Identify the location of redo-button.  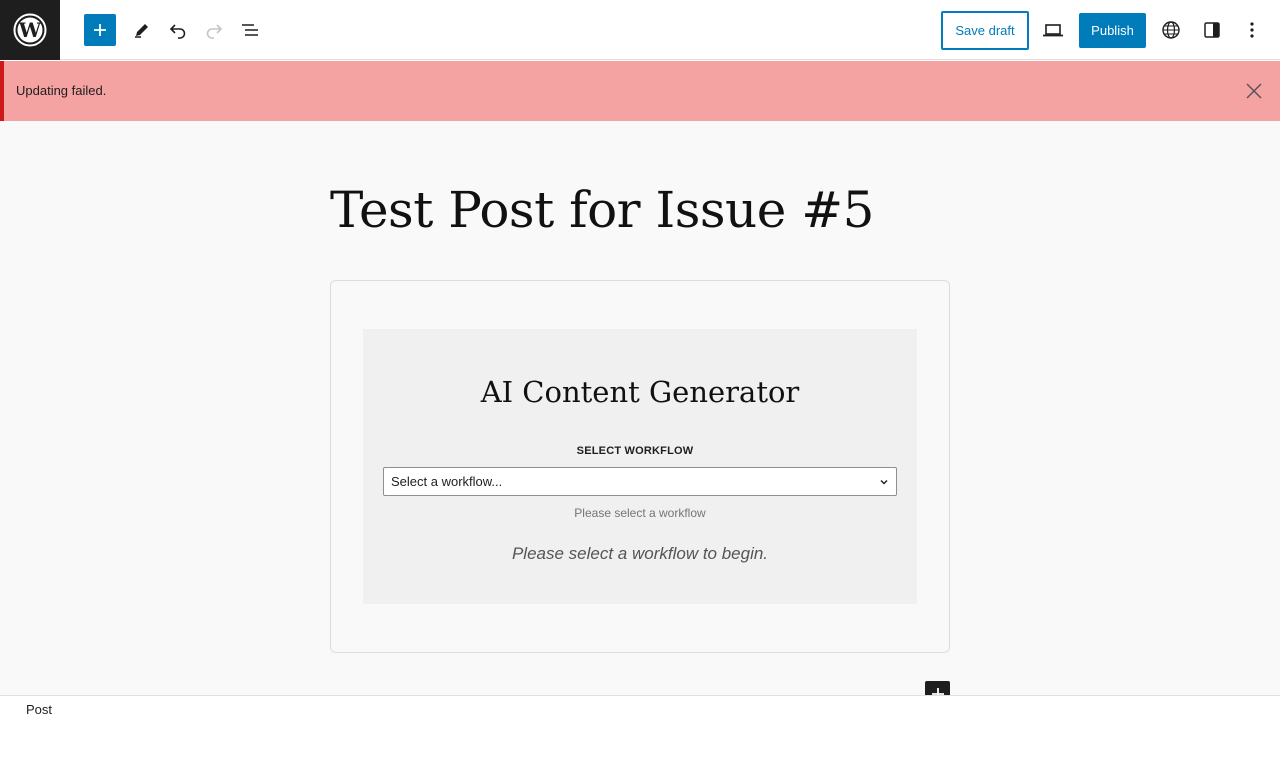
(214, 30).